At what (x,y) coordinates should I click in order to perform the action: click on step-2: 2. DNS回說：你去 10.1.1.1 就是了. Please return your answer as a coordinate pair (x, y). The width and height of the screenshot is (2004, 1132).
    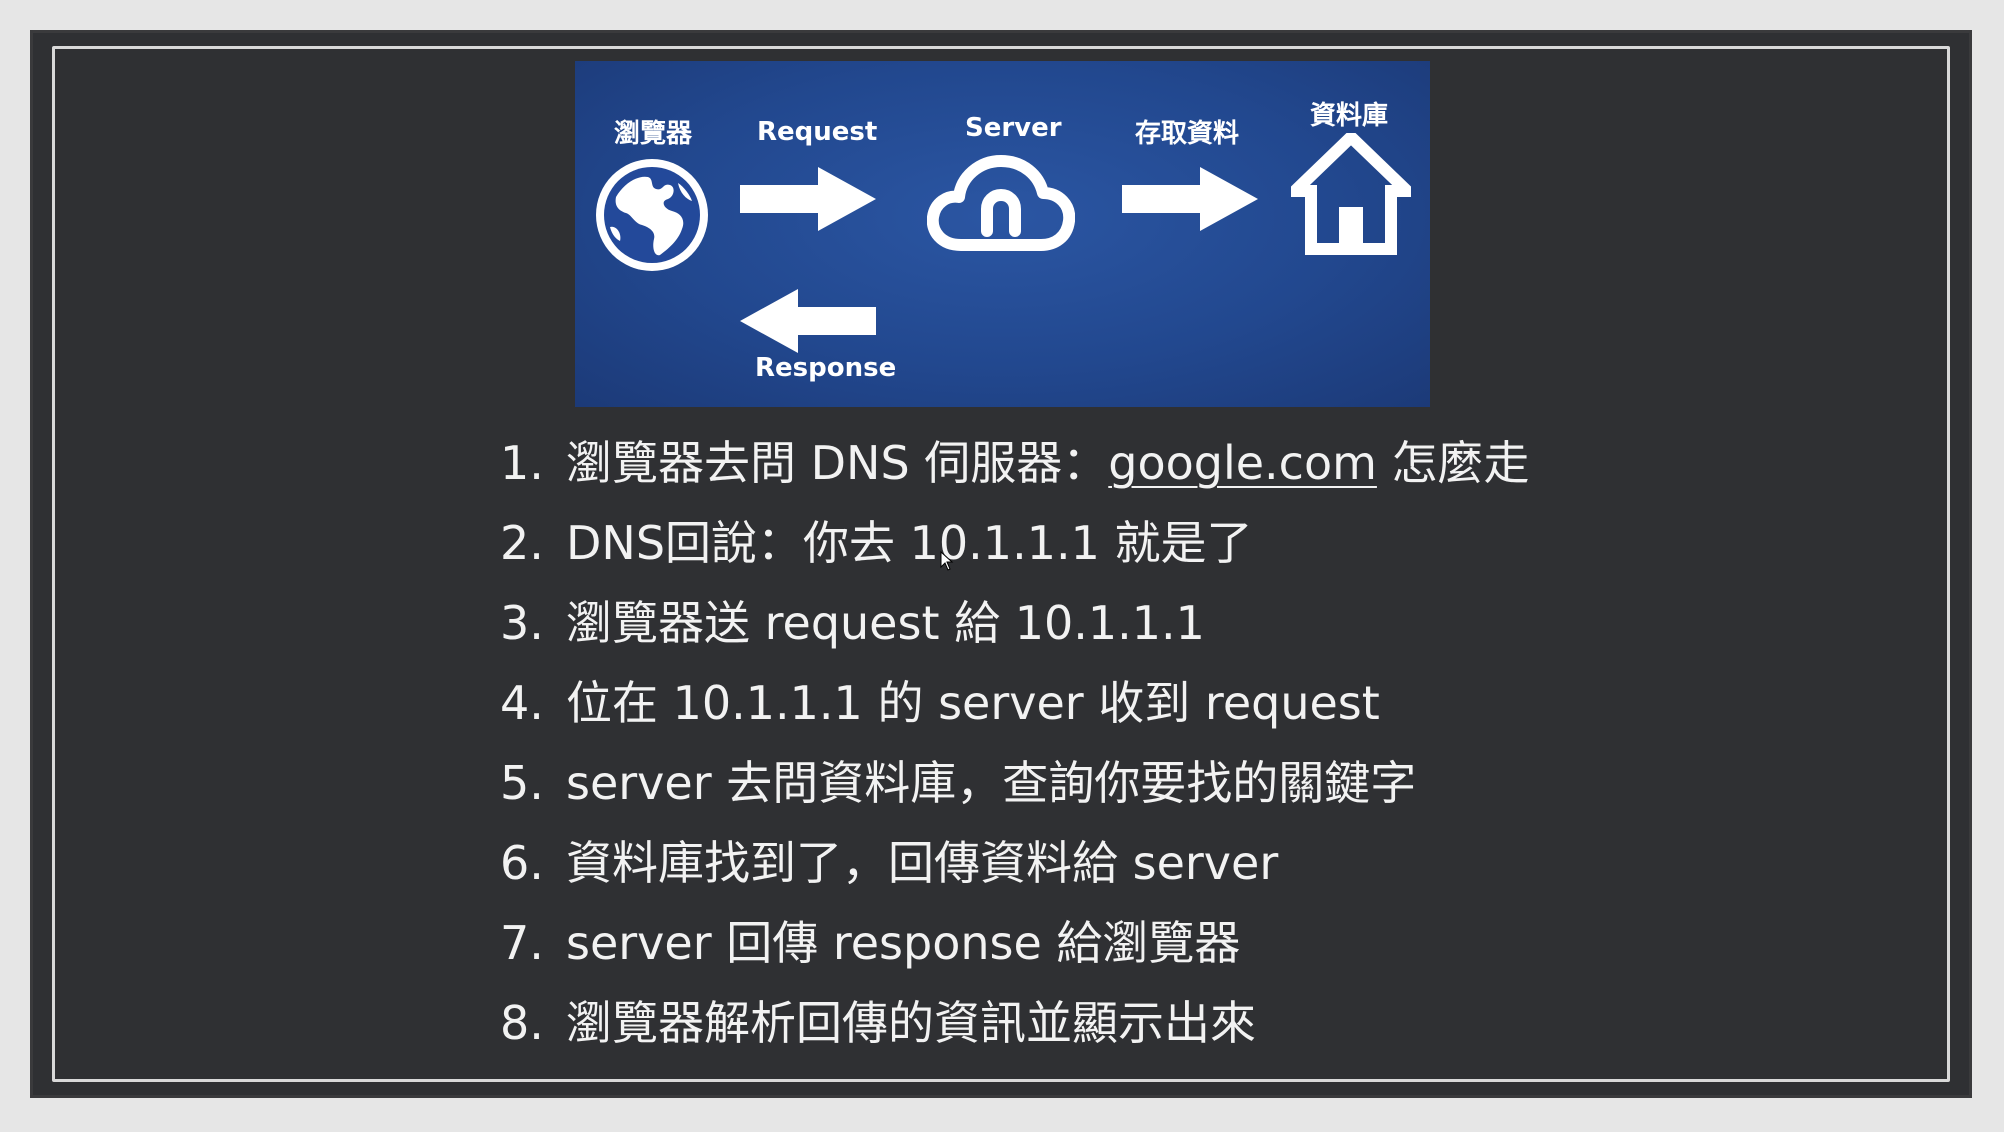
    Looking at the image, I should click on (876, 543).